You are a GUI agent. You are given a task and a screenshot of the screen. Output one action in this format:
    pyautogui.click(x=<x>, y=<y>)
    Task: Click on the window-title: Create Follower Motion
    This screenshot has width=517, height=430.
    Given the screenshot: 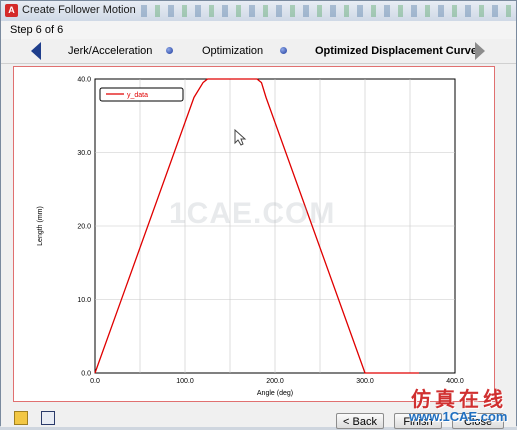 What is the action you would take?
    pyautogui.click(x=79, y=10)
    